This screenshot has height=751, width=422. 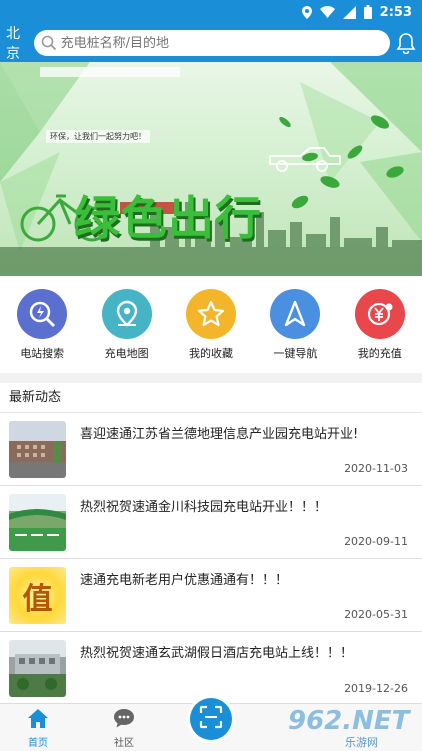 I want to click on news-item-date: 2020-05-31, so click(x=376, y=614).